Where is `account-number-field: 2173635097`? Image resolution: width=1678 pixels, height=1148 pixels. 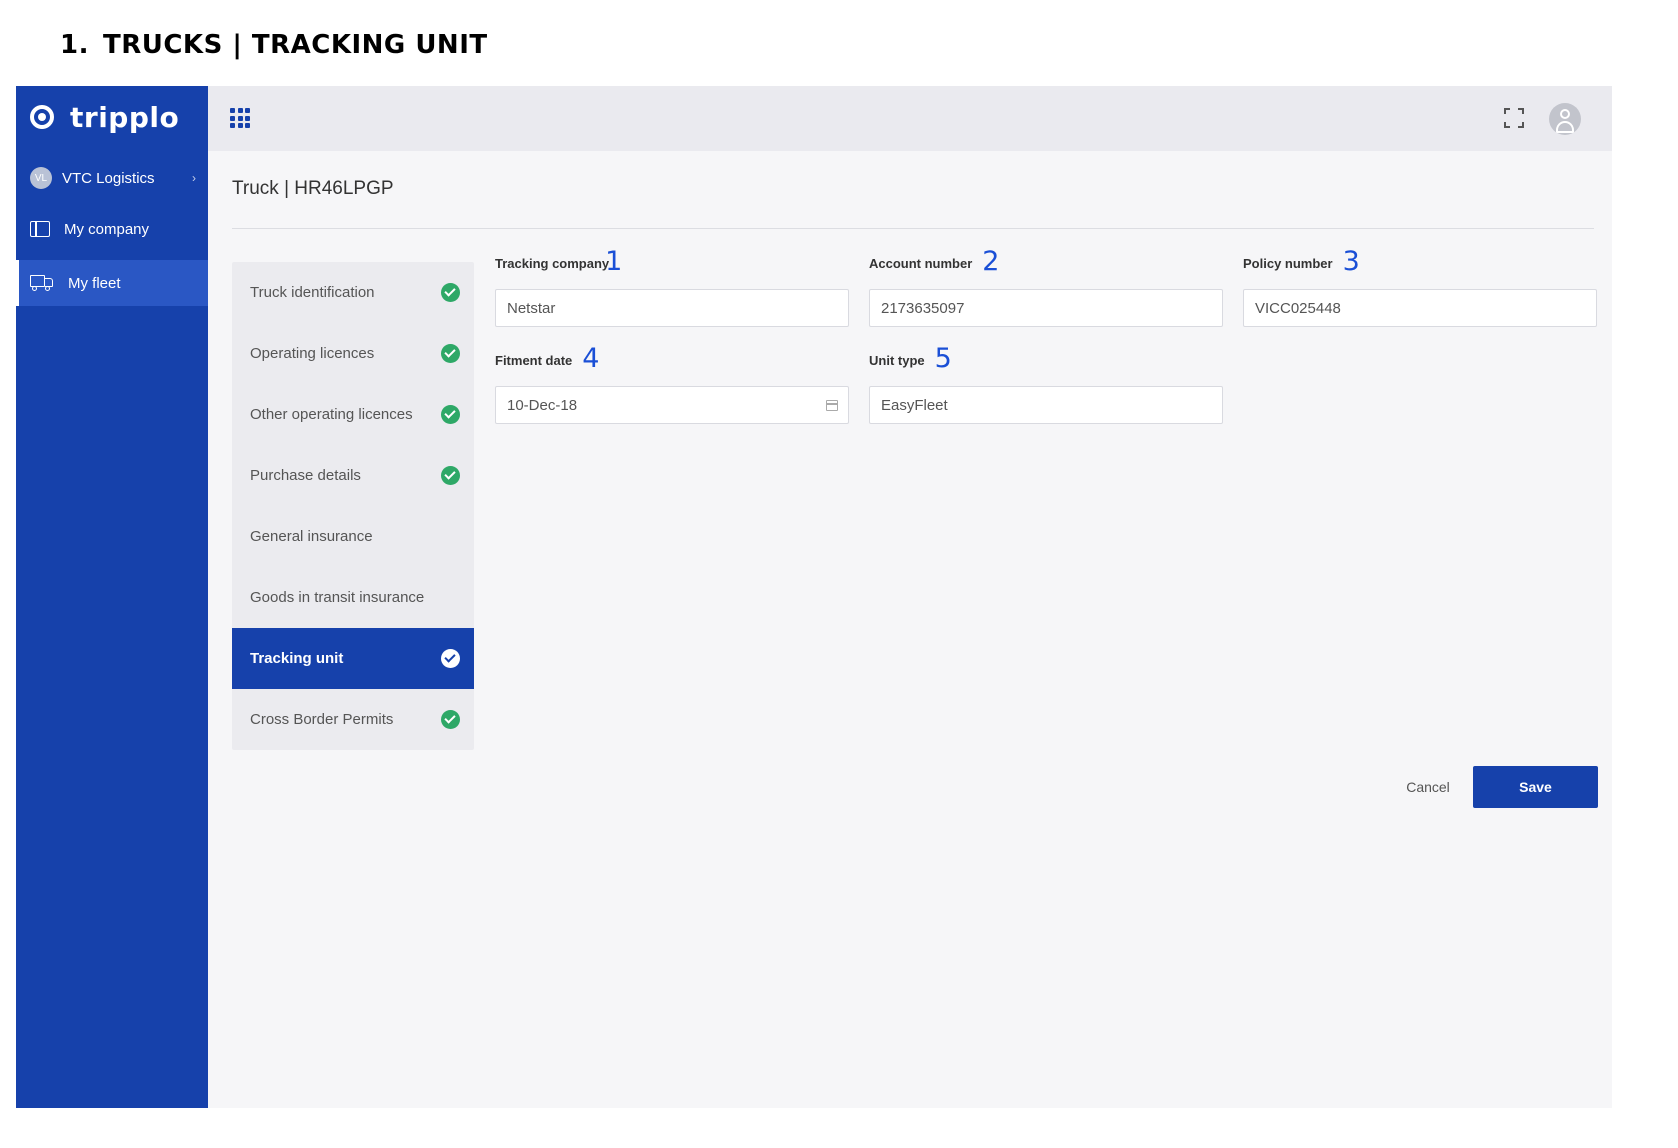
account-number-field: 2173635097 is located at coordinates (1046, 308).